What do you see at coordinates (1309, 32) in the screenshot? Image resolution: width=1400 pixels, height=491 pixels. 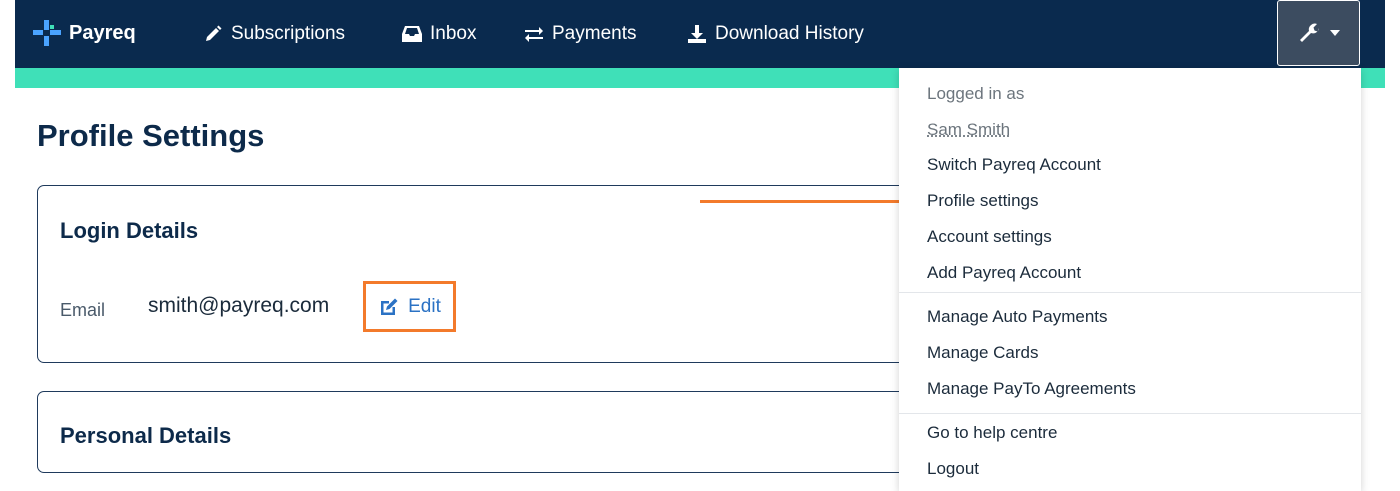 I see `wrench-icon` at bounding box center [1309, 32].